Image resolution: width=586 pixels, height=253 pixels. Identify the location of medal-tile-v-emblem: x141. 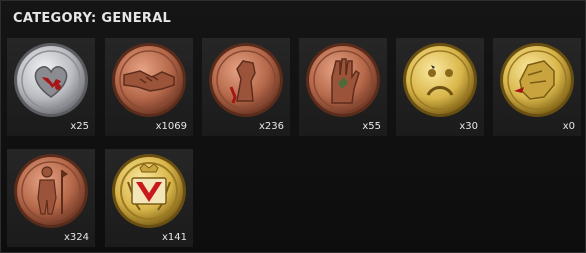
(149, 198).